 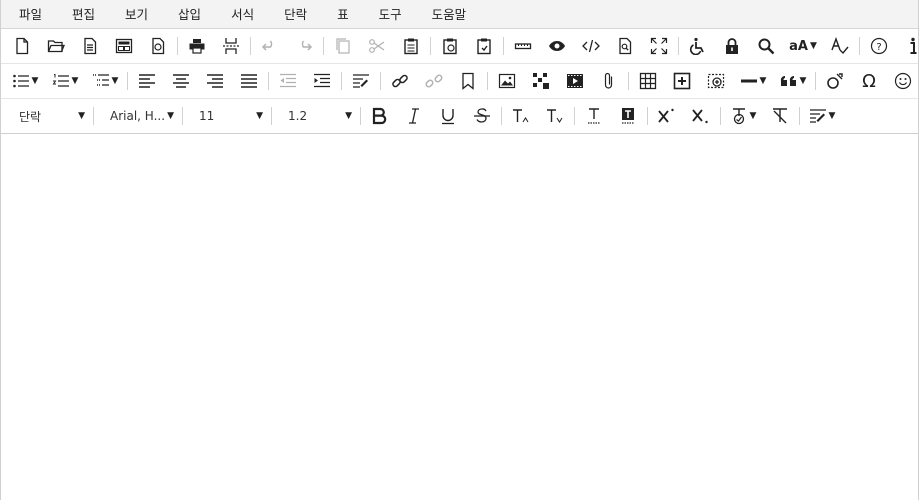 What do you see at coordinates (575, 81) in the screenshot?
I see `video-button` at bounding box center [575, 81].